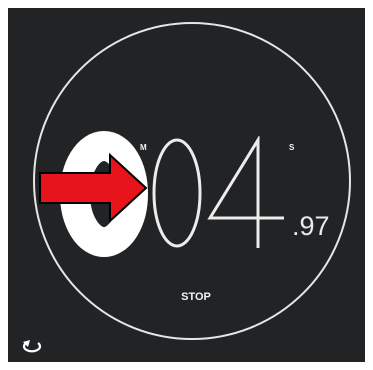 The image size is (373, 370). Describe the element at coordinates (292, 147) in the screenshot. I see `seconds-unit-label: S` at that location.